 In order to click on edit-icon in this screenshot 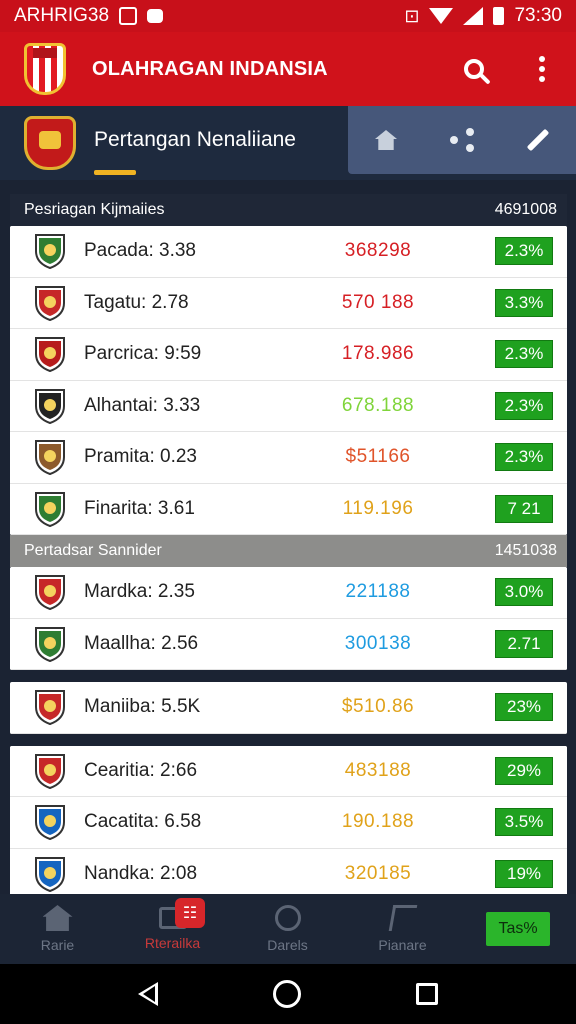, I will do `click(538, 140)`.